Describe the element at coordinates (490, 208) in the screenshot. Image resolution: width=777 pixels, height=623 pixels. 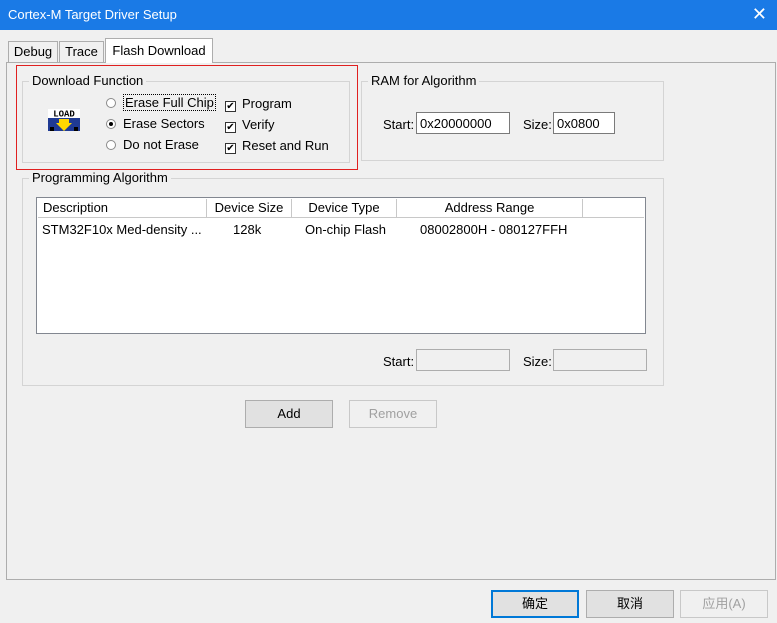
I see `column-header-address-range: Address Range` at that location.